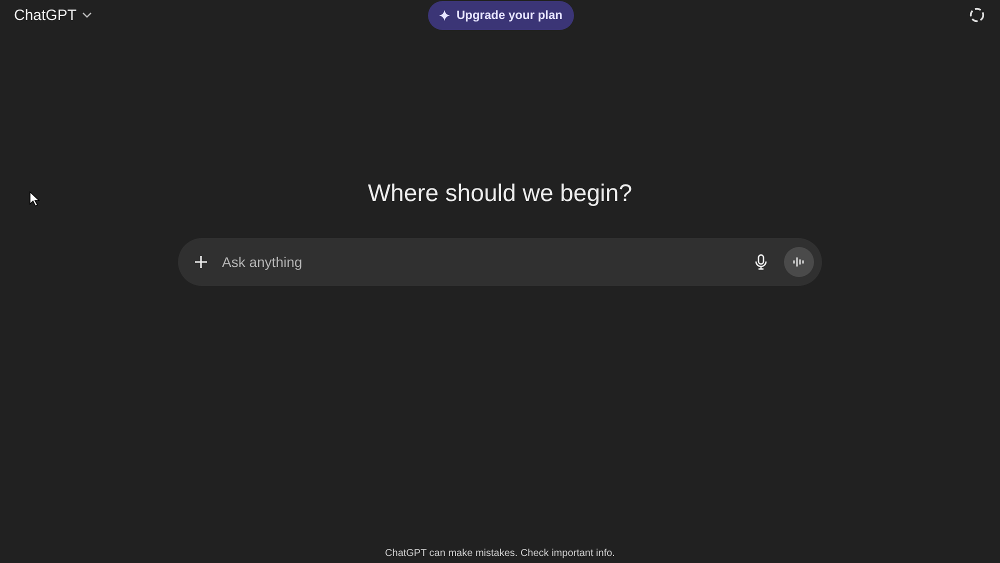  I want to click on upgrade-button: Upgrade your plan, so click(501, 15).